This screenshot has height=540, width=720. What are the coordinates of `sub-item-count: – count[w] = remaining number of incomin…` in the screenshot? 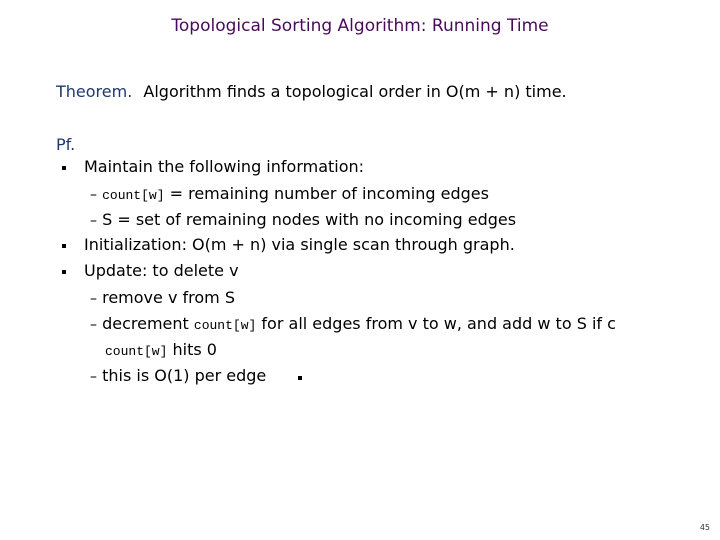 It's located at (289, 193).